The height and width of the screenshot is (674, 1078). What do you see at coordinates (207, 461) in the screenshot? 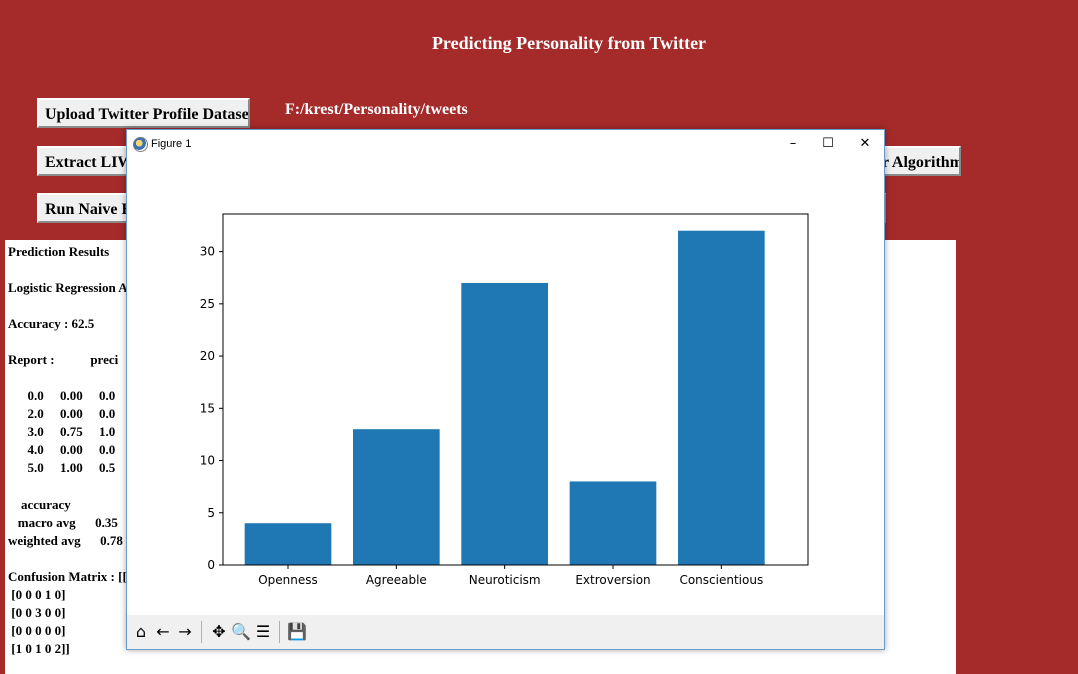
I see `y-tick-label: 10` at bounding box center [207, 461].